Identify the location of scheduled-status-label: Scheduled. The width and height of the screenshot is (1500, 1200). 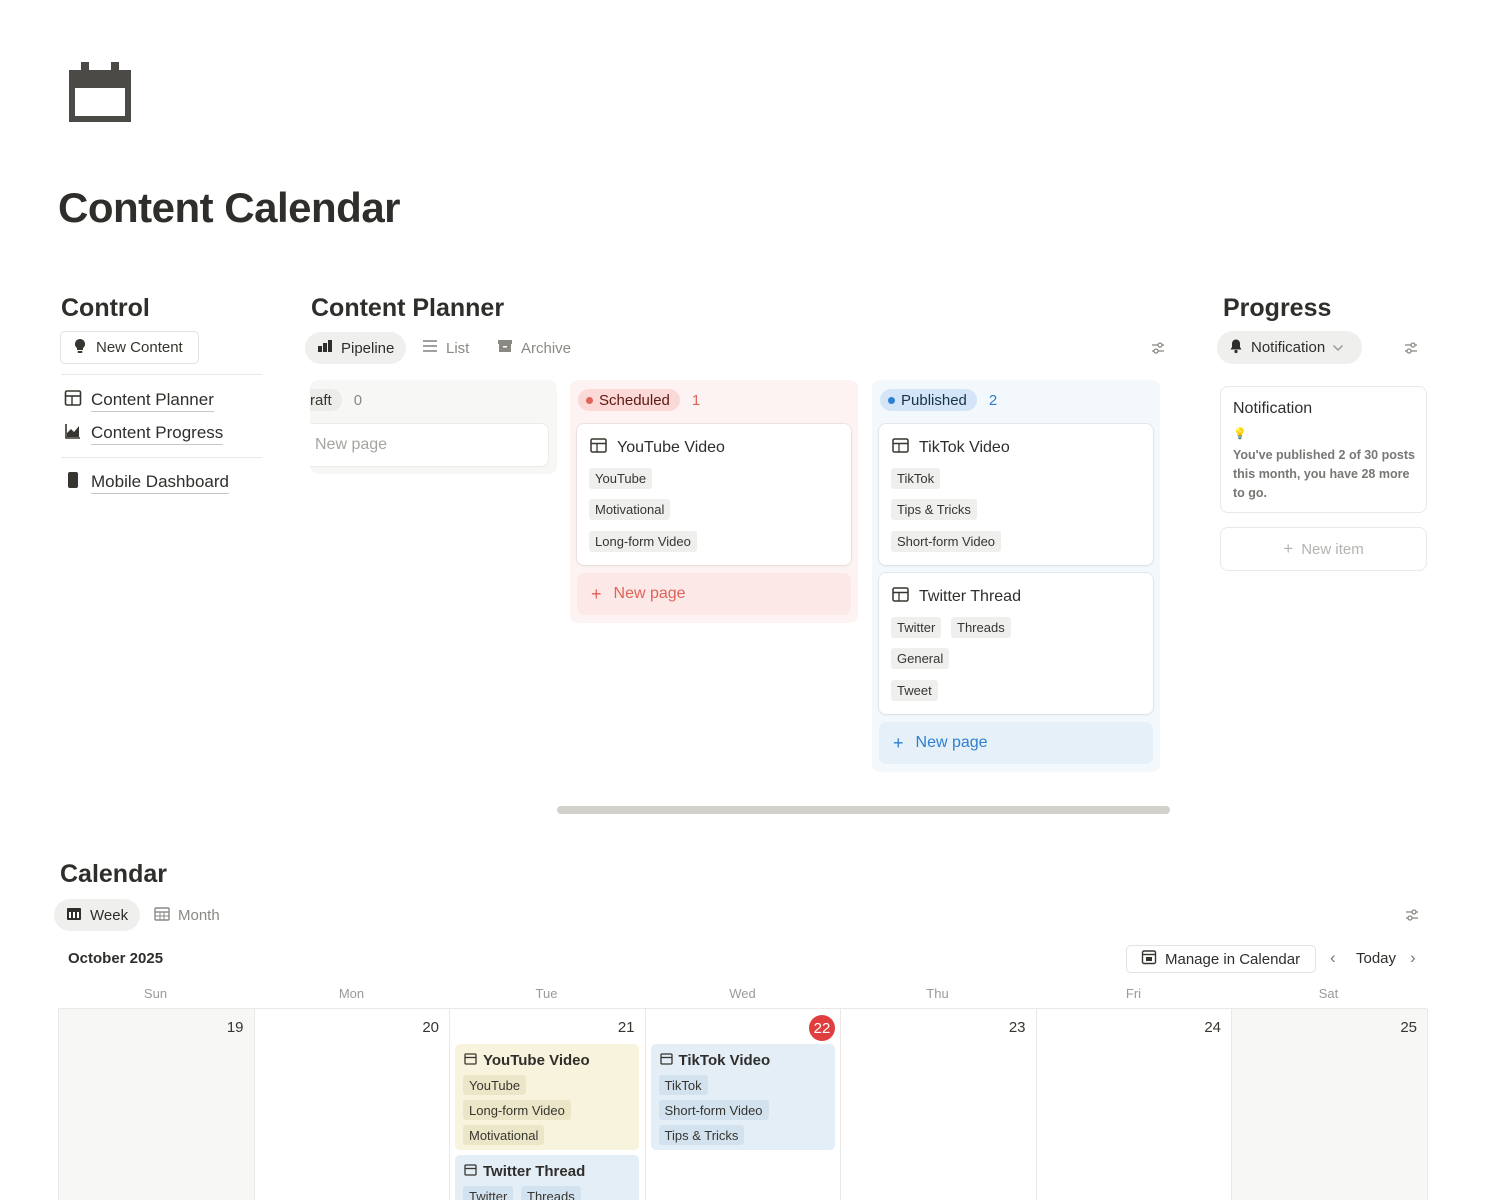
(634, 400).